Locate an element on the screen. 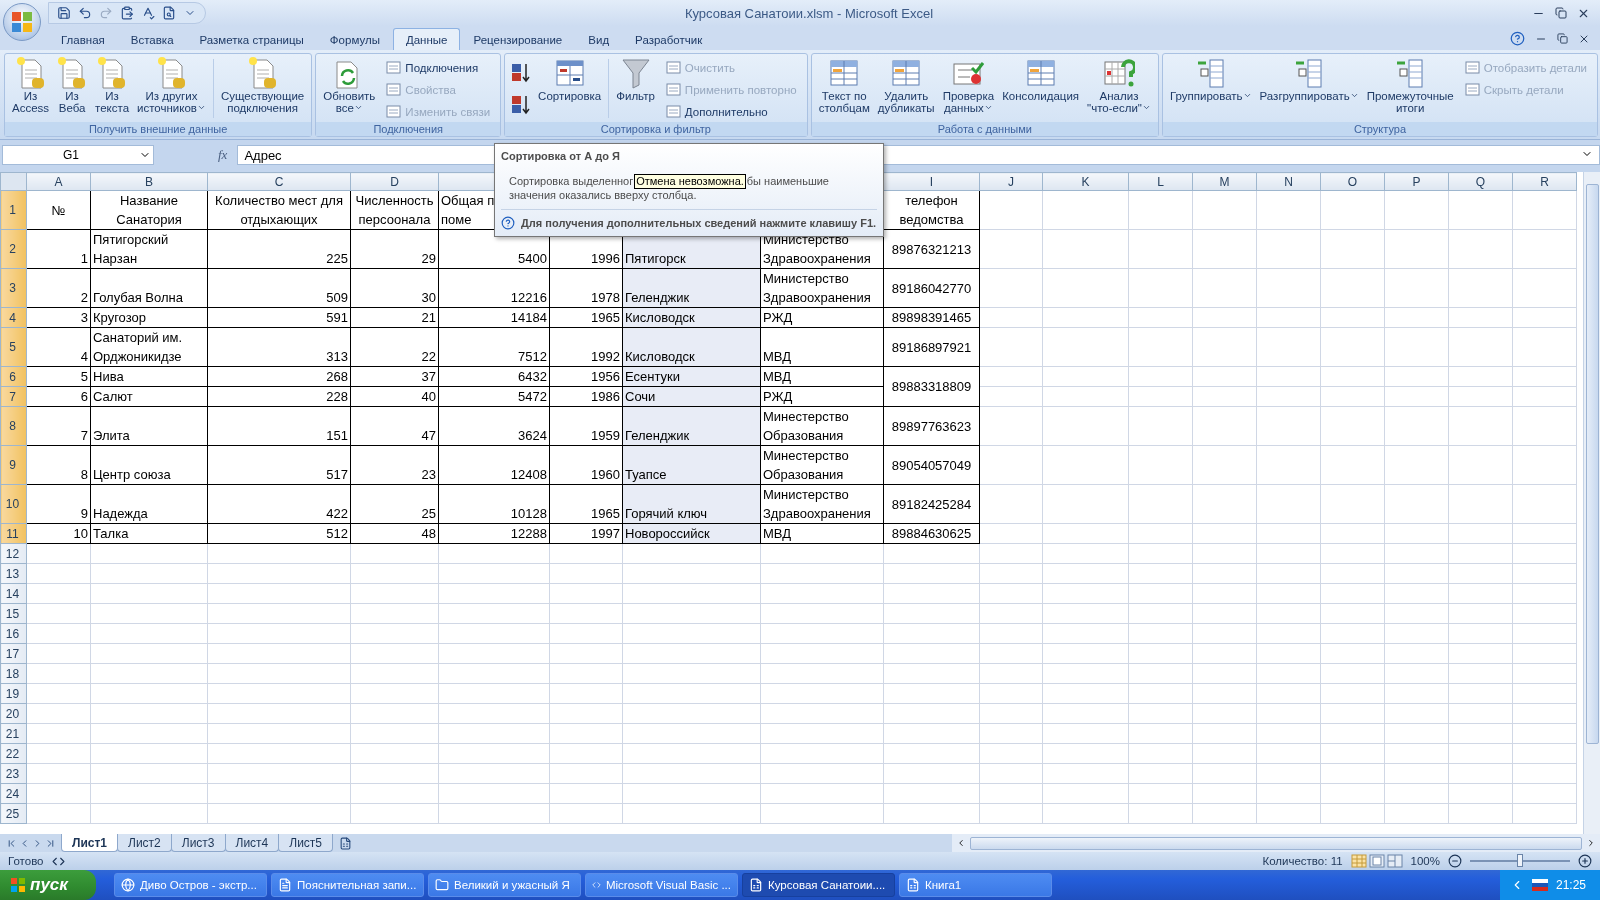 This screenshot has height=900, width=1600. ribbon-button: Консолидация is located at coordinates (1041, 78).